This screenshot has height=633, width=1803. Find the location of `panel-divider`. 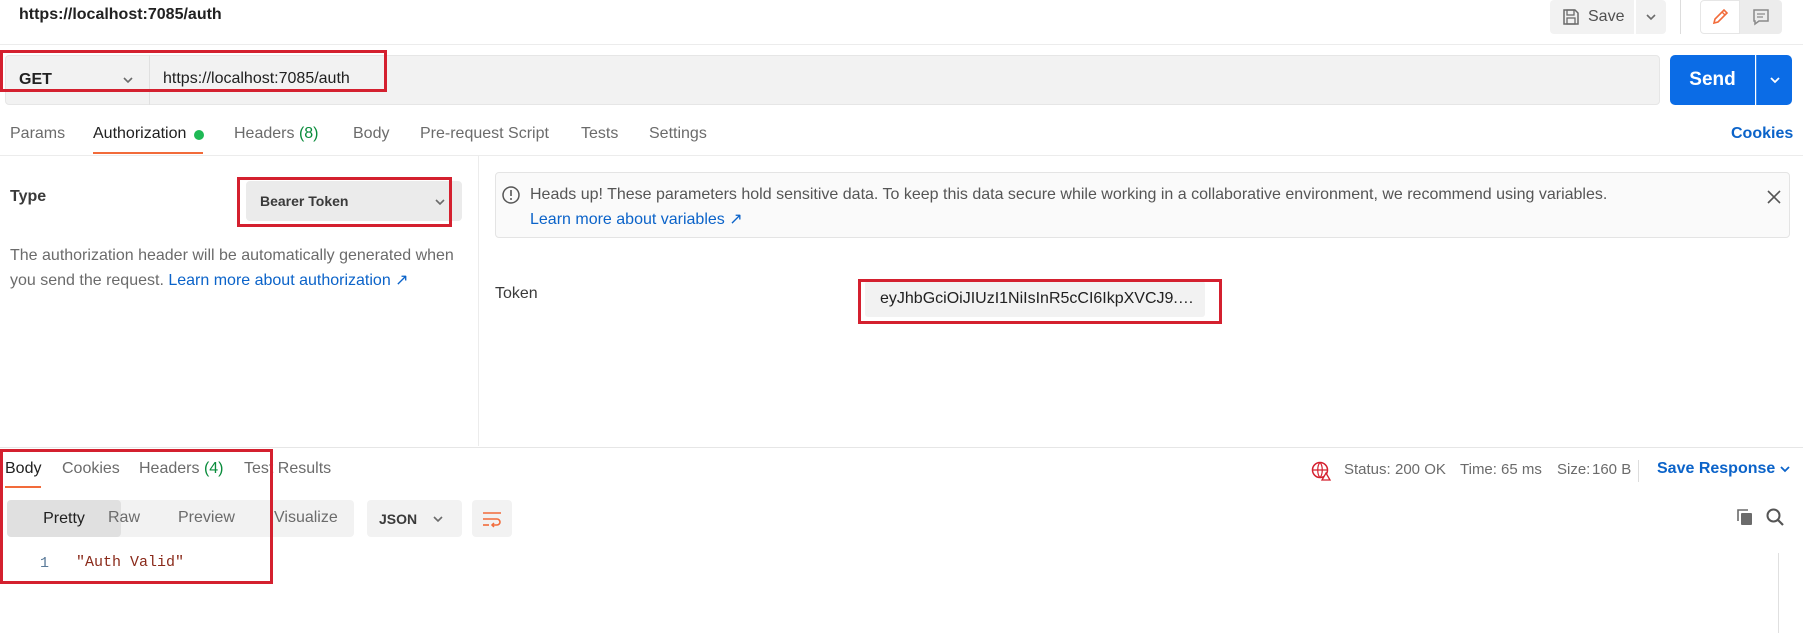

panel-divider is located at coordinates (478, 301).